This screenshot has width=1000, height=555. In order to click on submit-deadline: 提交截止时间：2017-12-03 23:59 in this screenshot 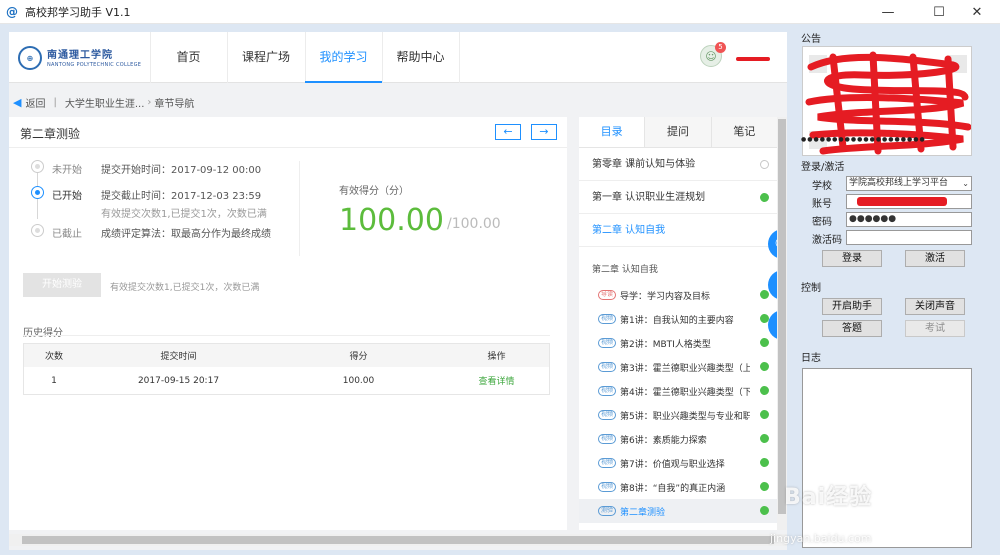, I will do `click(181, 196)`.